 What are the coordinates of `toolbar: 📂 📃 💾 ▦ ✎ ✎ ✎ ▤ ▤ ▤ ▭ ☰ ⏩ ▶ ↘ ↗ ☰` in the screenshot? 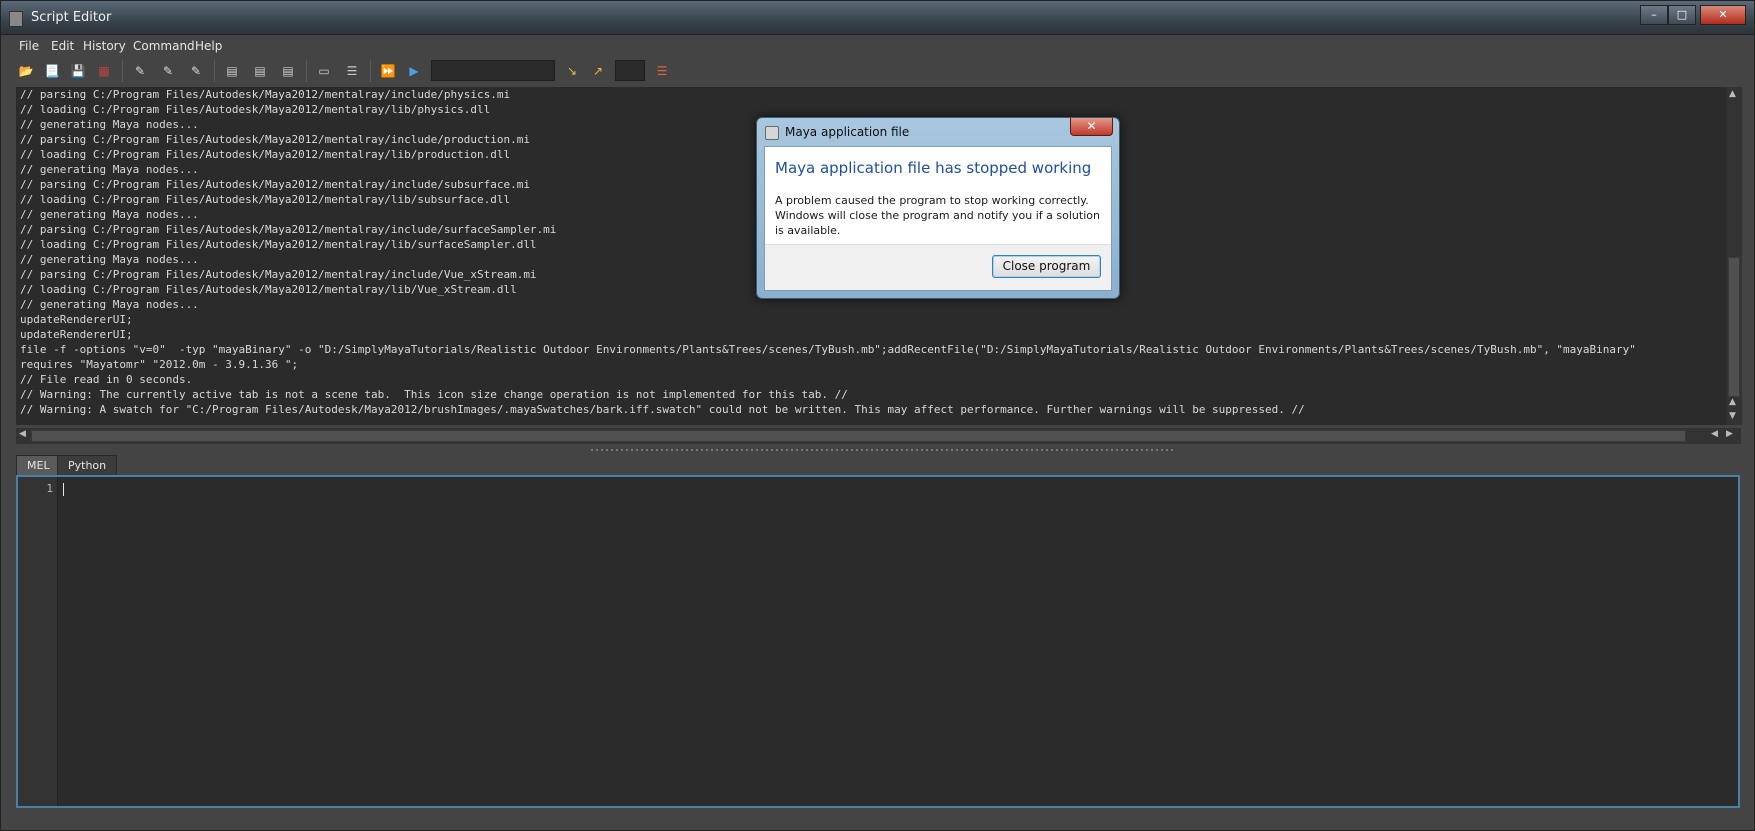 It's located at (879, 71).